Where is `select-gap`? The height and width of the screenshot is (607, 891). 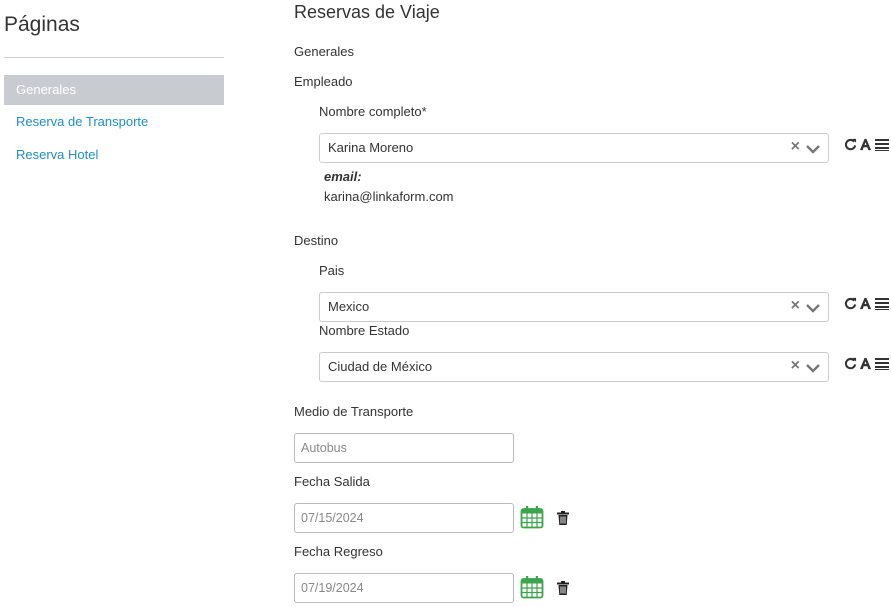 select-gap is located at coordinates (441, 135).